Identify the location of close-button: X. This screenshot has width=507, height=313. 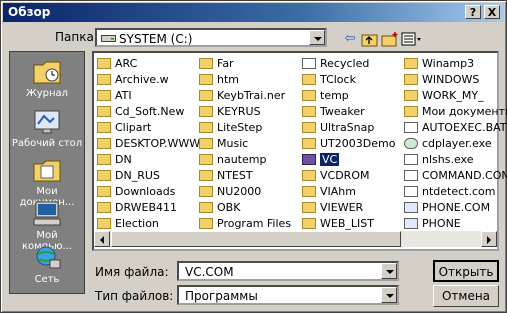
(492, 12).